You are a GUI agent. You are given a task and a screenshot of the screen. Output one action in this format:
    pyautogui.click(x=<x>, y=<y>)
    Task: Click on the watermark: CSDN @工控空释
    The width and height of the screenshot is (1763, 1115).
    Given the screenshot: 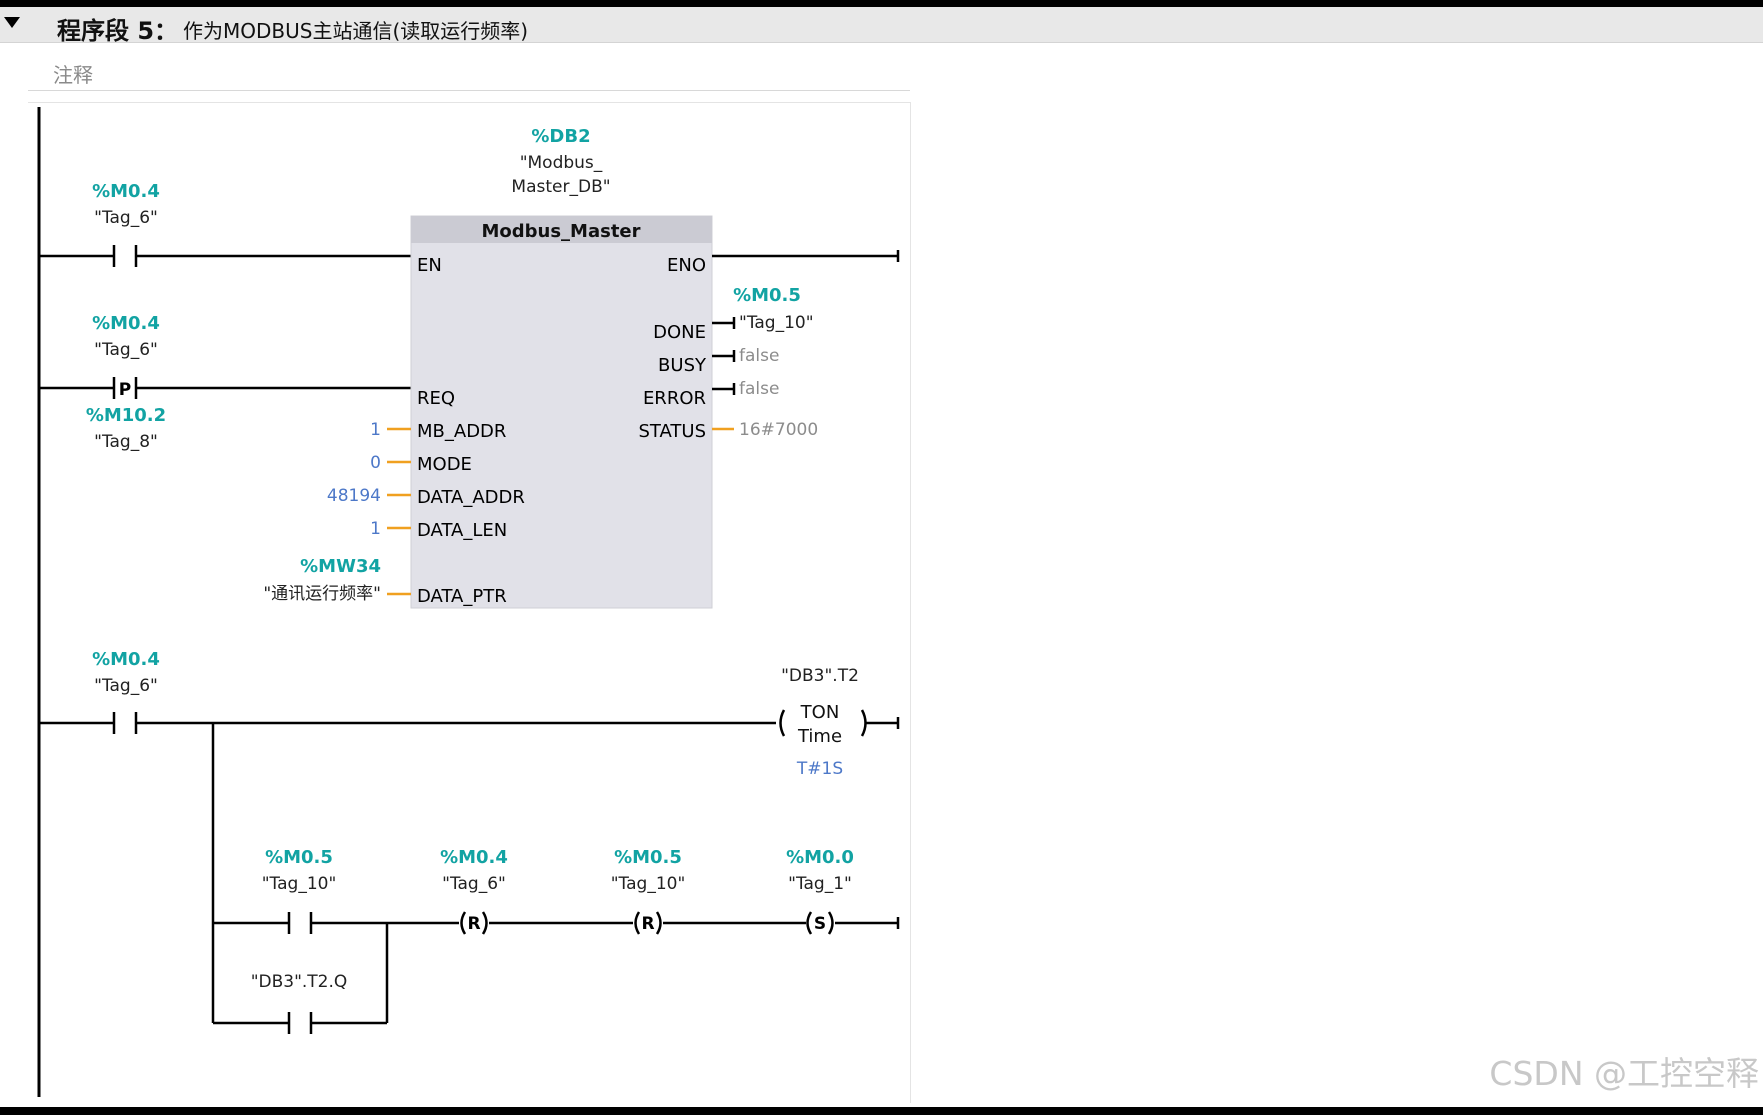 What is the action you would take?
    pyautogui.click(x=1624, y=1073)
    